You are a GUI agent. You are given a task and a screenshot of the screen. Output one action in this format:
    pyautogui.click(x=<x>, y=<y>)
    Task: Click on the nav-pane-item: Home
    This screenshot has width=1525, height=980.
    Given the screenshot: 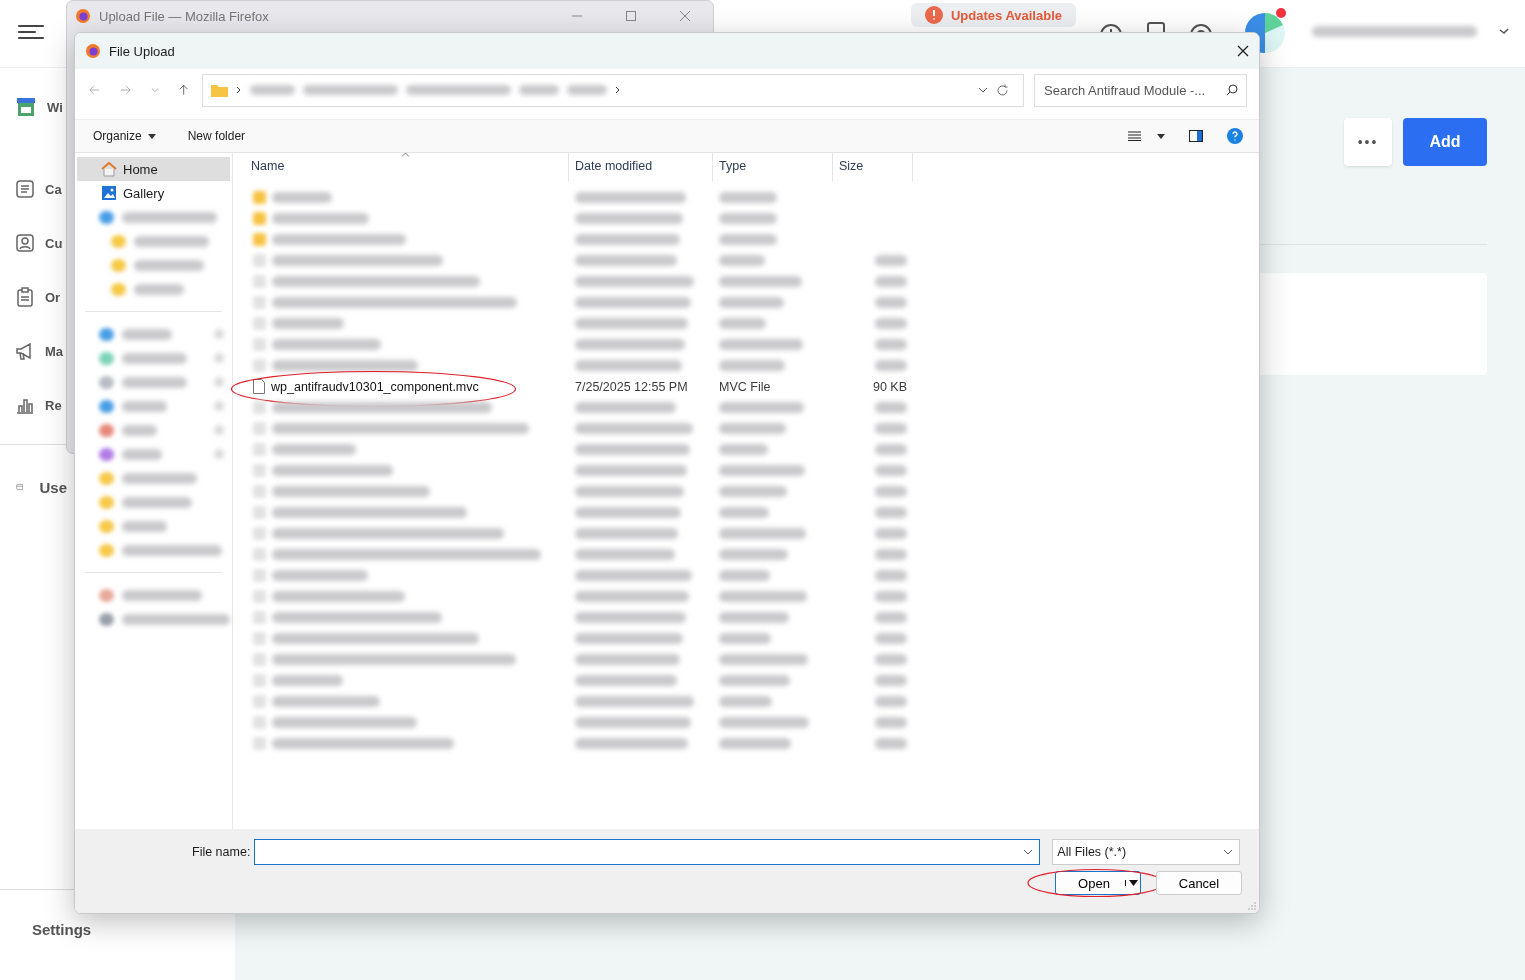 What is the action you would take?
    pyautogui.click(x=153, y=169)
    